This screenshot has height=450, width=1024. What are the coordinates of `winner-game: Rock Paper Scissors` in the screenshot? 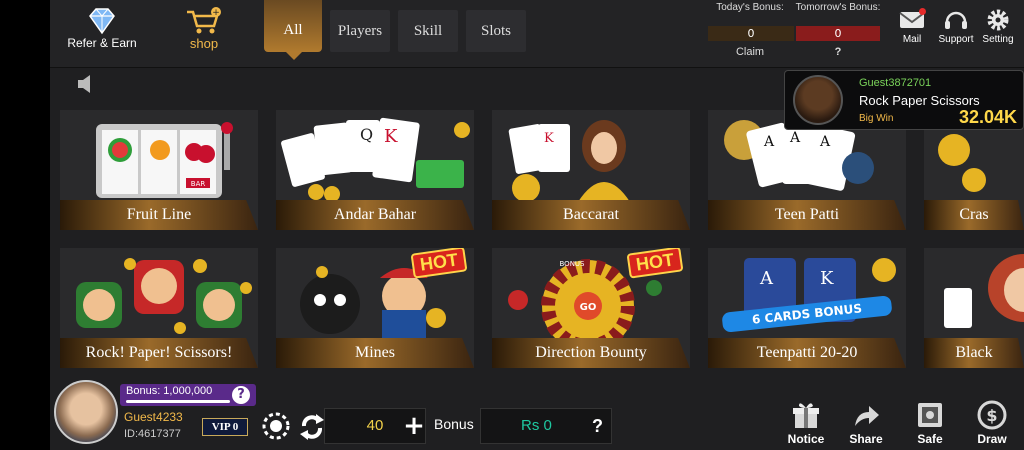 It's located at (919, 100).